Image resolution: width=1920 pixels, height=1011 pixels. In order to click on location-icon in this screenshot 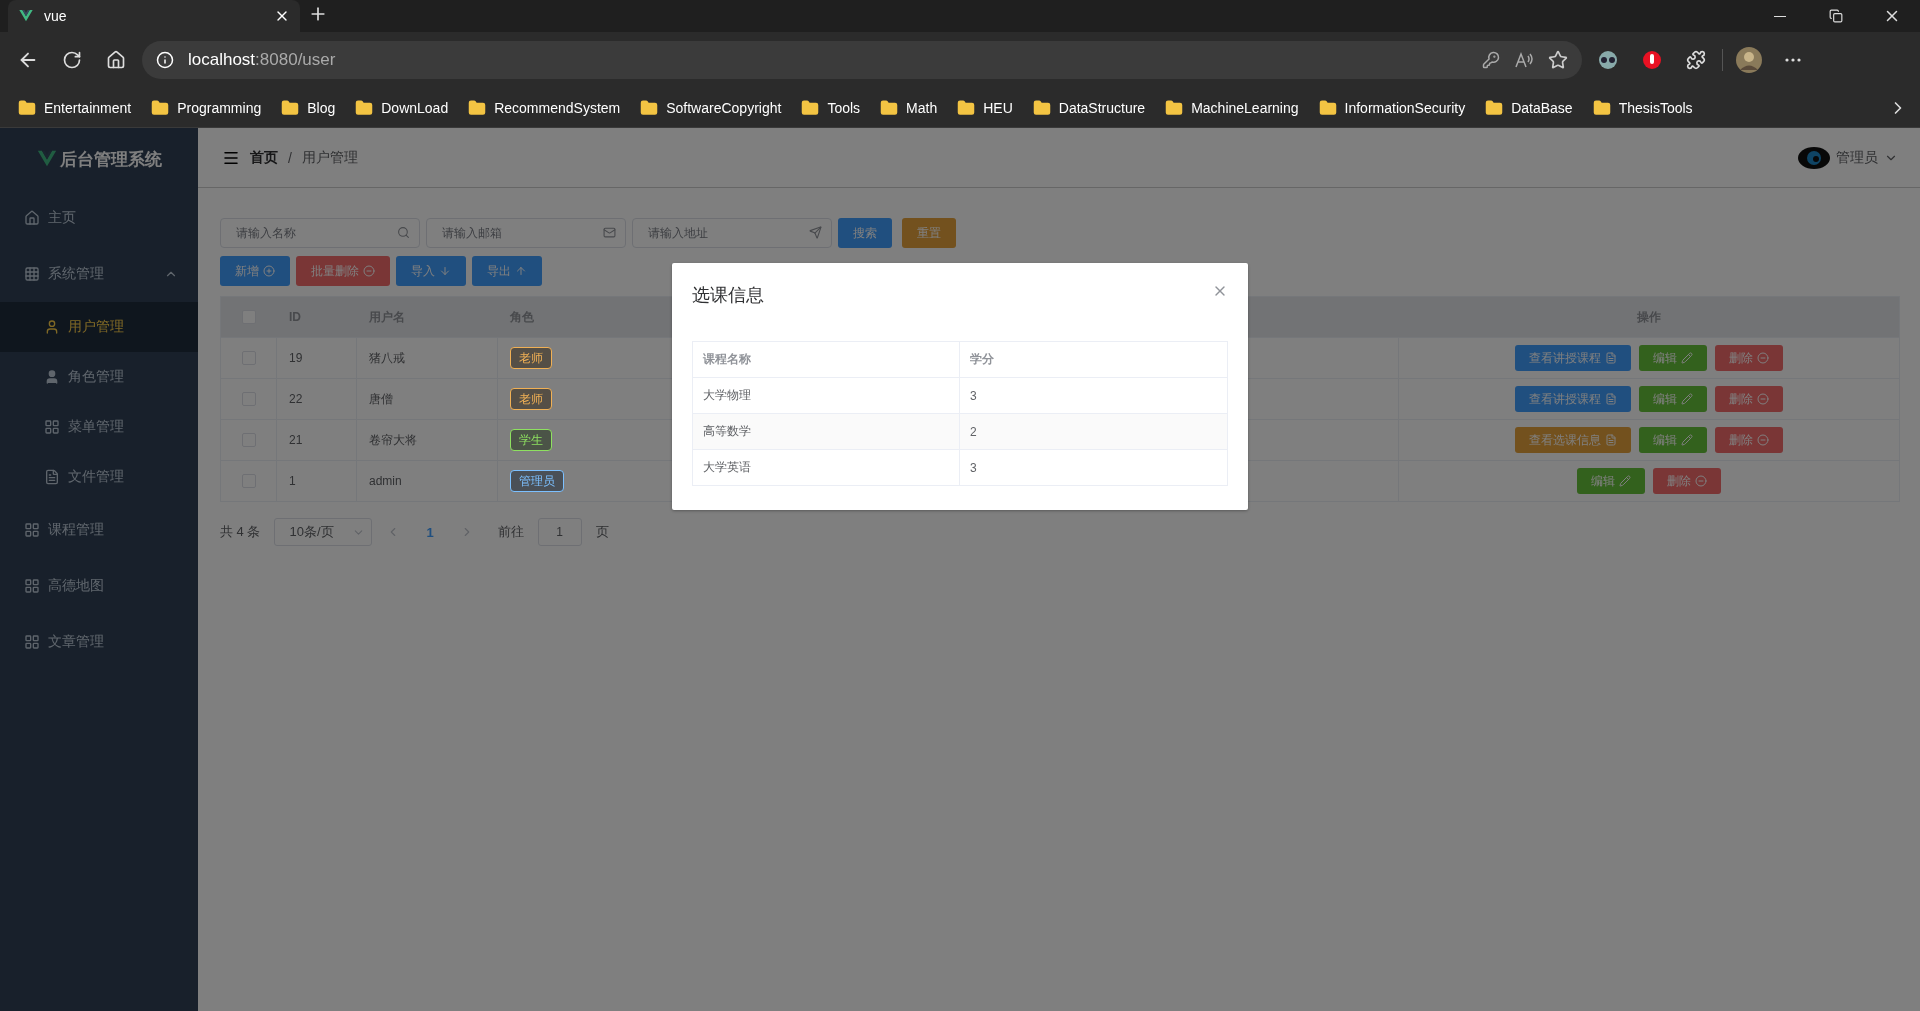, I will do `click(815, 232)`.